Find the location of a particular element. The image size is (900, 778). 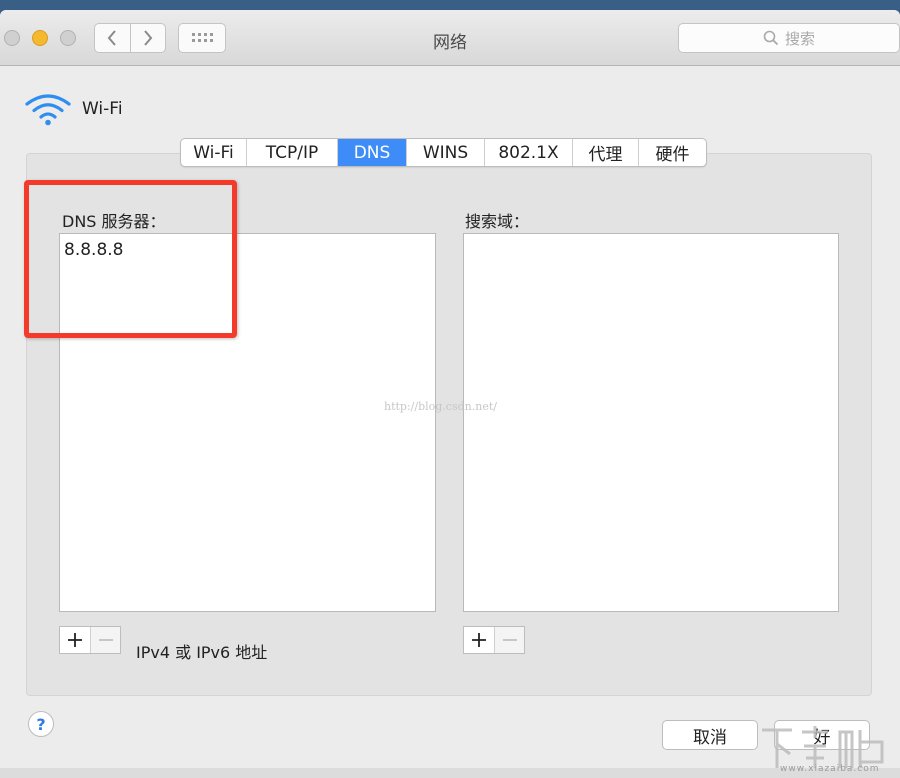

address-hint: IPv4 或 IPv6 地址 is located at coordinates (202, 652).